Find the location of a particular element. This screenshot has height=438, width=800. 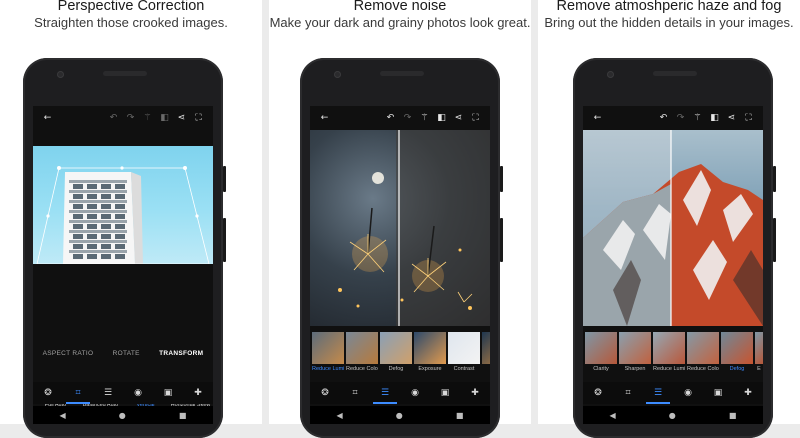

tab-transform: TRANSFORM is located at coordinates (181, 353).